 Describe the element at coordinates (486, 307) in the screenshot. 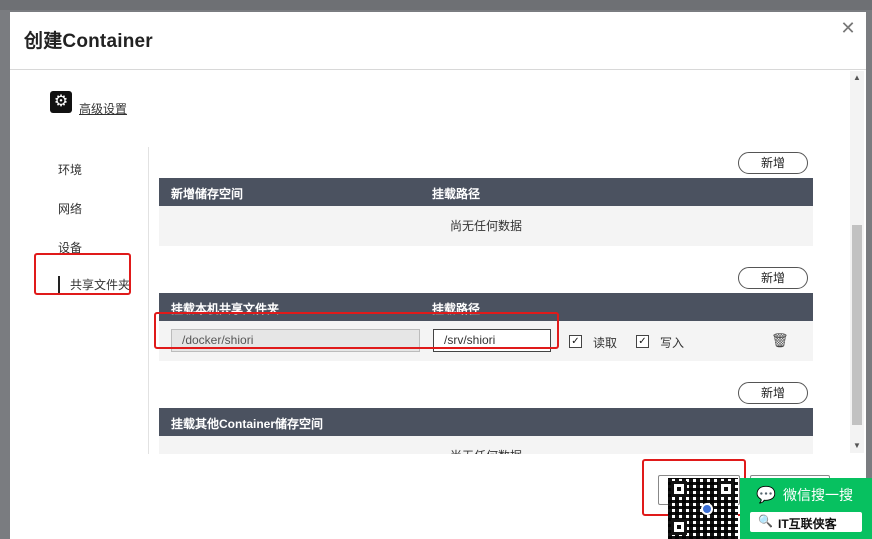

I see `shared-folder-table-header: 挂载本机共享文件夹 挂载路径` at that location.